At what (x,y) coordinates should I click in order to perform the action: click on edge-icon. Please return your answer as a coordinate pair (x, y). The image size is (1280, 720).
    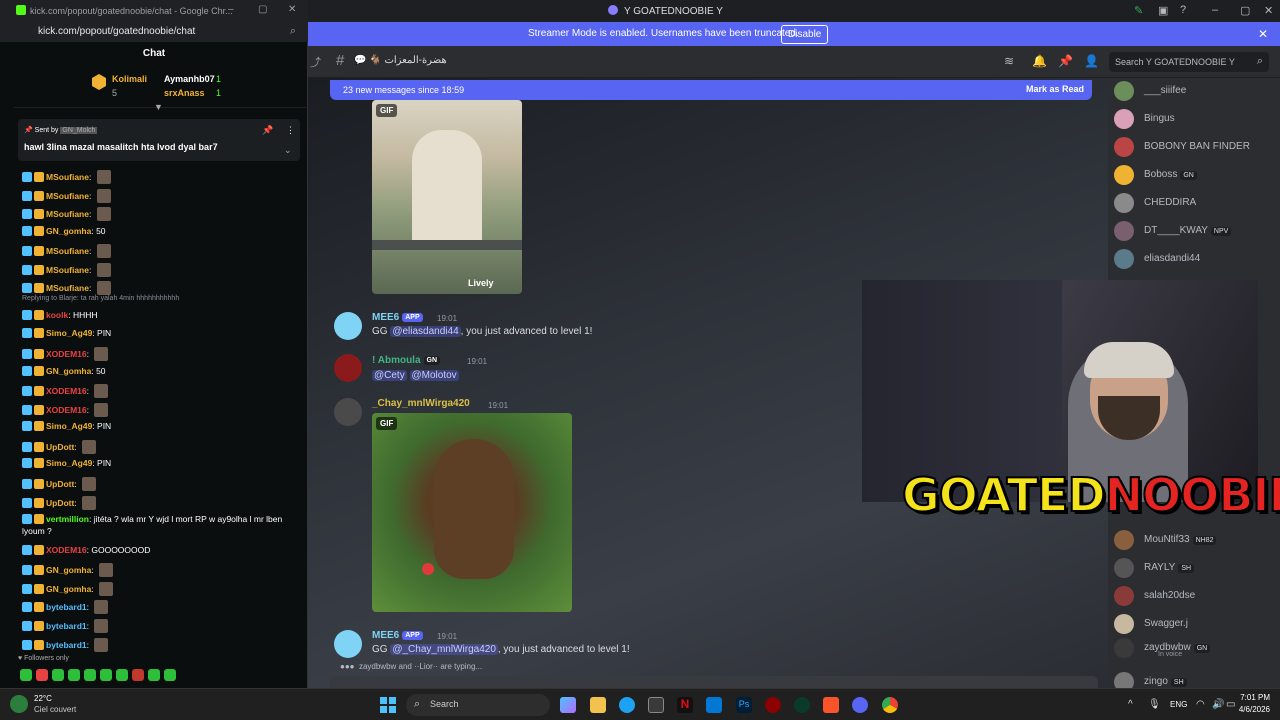
    Looking at the image, I should click on (627, 705).